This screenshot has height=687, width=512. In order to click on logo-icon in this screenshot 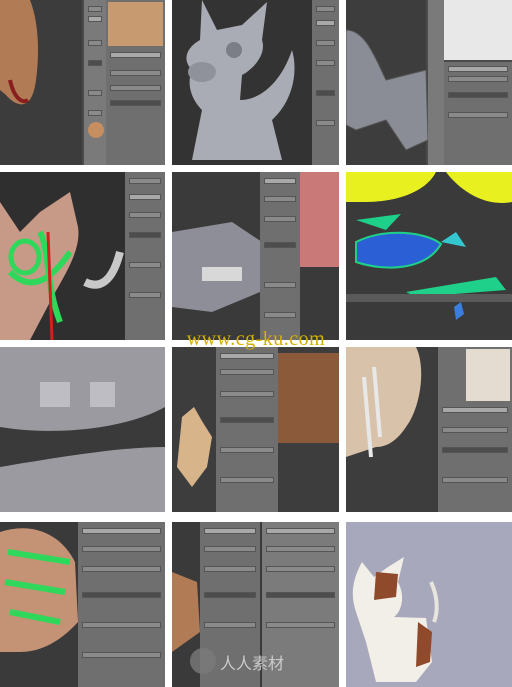, I will do `click(203, 661)`.